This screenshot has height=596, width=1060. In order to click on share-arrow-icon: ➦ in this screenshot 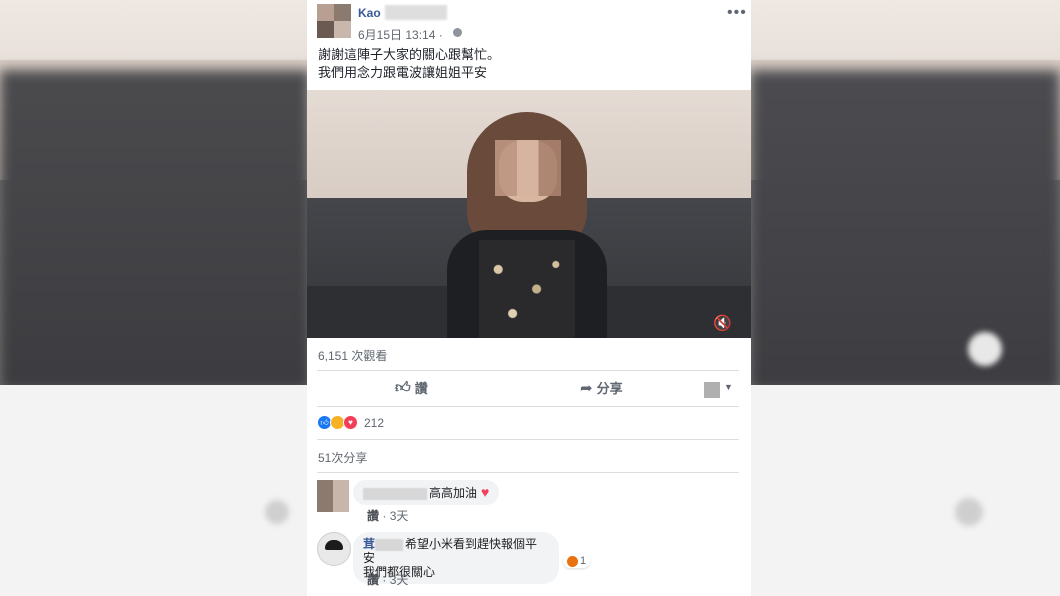, I will do `click(586, 388)`.